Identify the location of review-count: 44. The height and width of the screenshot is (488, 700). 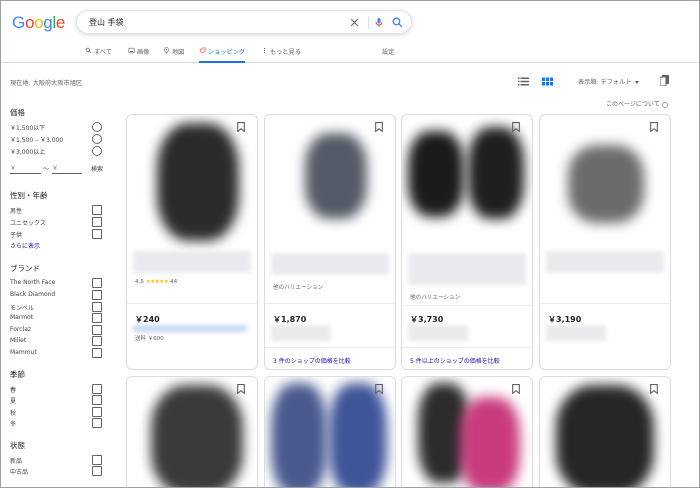
(174, 282).